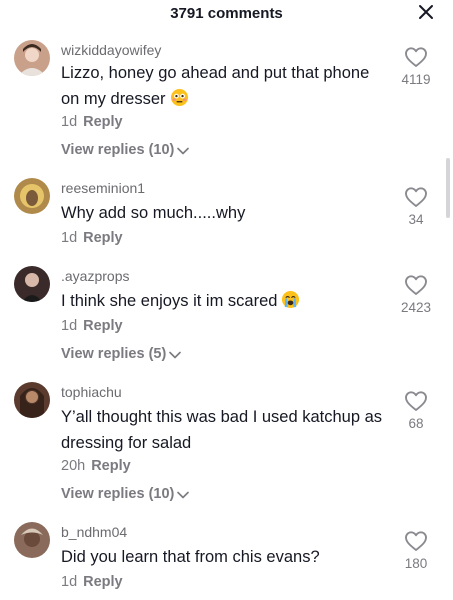  Describe the element at coordinates (111, 50) in the screenshot. I see `comment-username: wizkiddayowifey` at that location.